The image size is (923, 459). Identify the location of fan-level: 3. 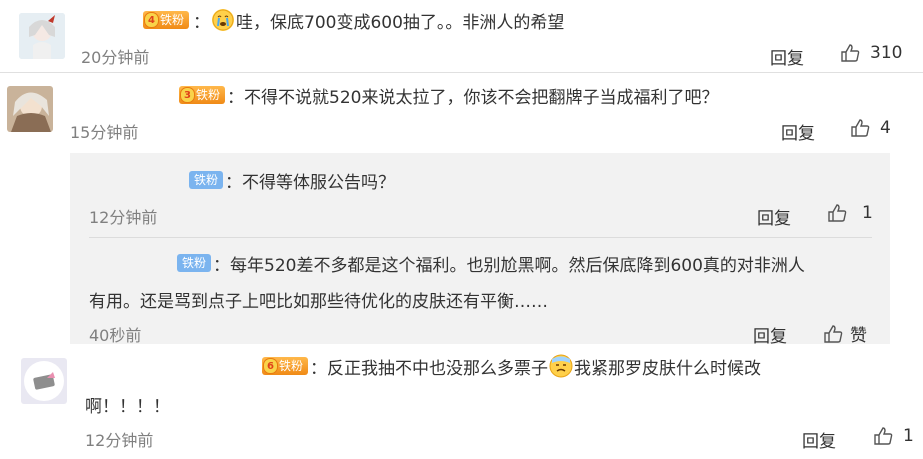
(187, 95).